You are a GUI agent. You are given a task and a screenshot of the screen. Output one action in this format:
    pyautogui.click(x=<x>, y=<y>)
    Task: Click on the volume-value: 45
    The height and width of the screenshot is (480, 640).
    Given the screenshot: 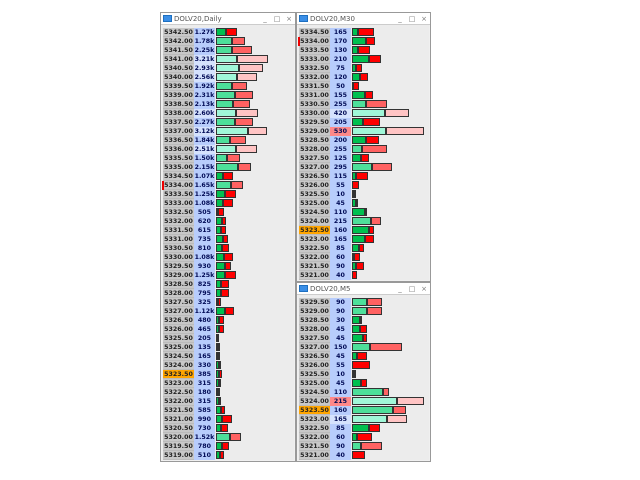 What is the action you would take?
    pyautogui.click(x=340, y=329)
    